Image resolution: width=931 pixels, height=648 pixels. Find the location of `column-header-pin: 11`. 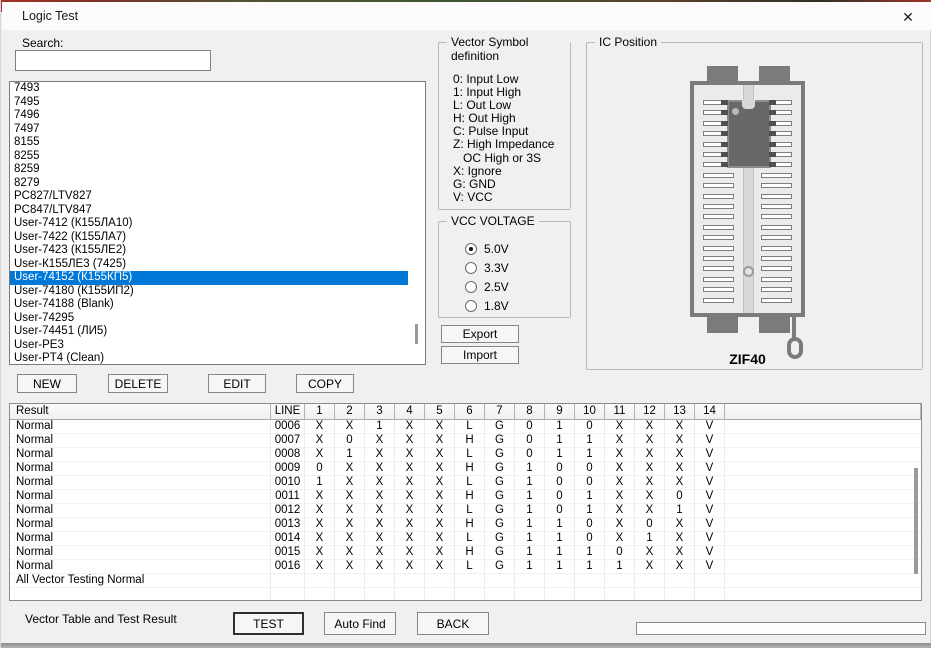

column-header-pin: 11 is located at coordinates (620, 412).